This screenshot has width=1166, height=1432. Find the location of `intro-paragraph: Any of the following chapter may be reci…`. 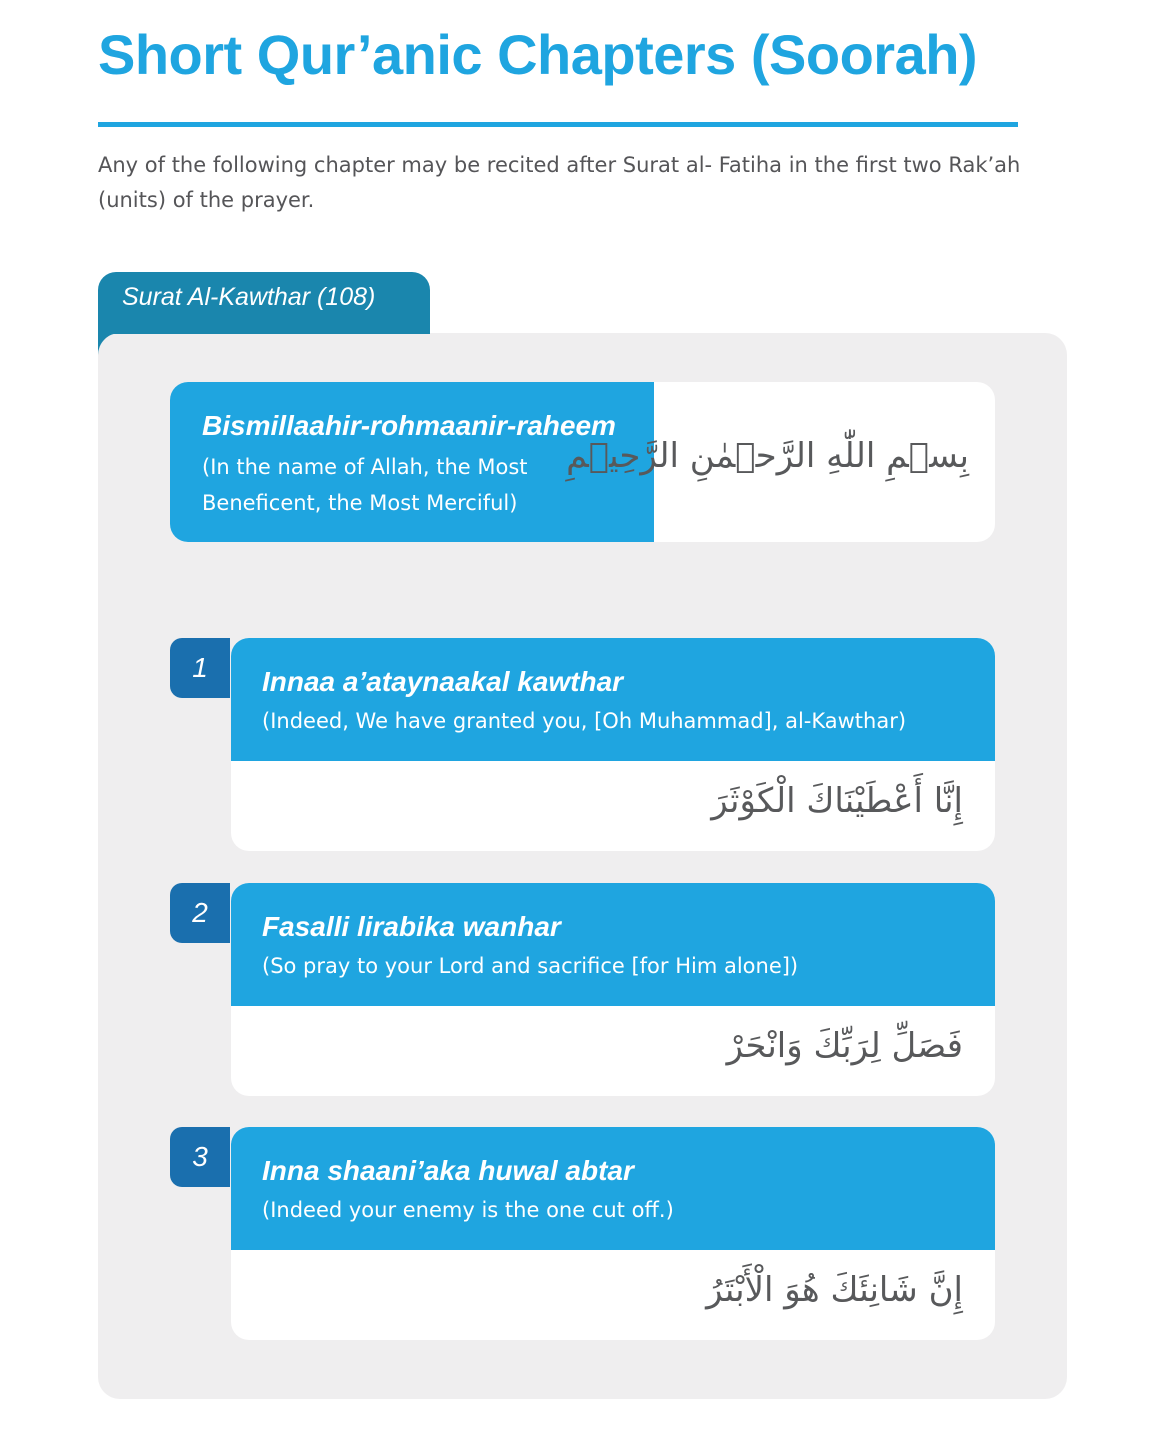

intro-paragraph: Any of the following chapter may be reci… is located at coordinates (559, 182).